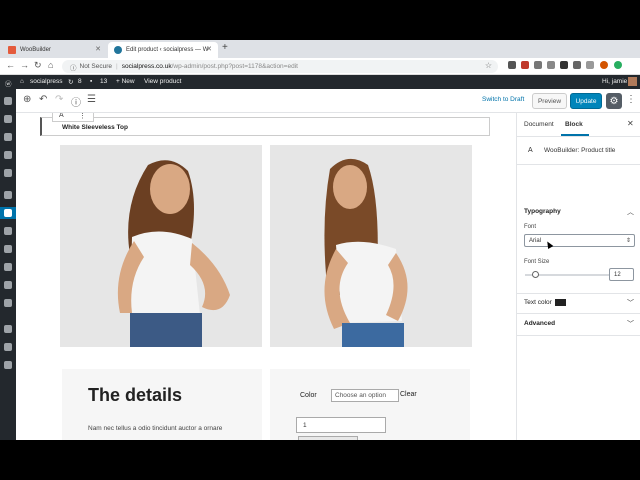  Describe the element at coordinates (8, 231) in the screenshot. I see `appearance-icon` at that location.